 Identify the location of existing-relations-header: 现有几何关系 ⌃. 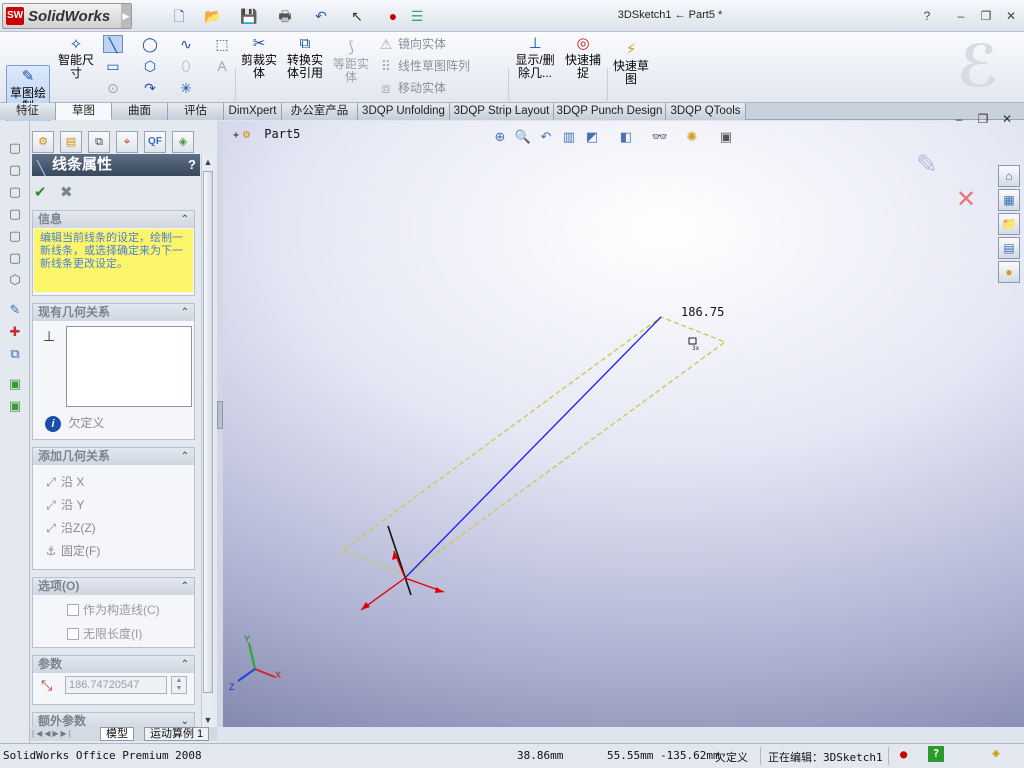
(113, 312).